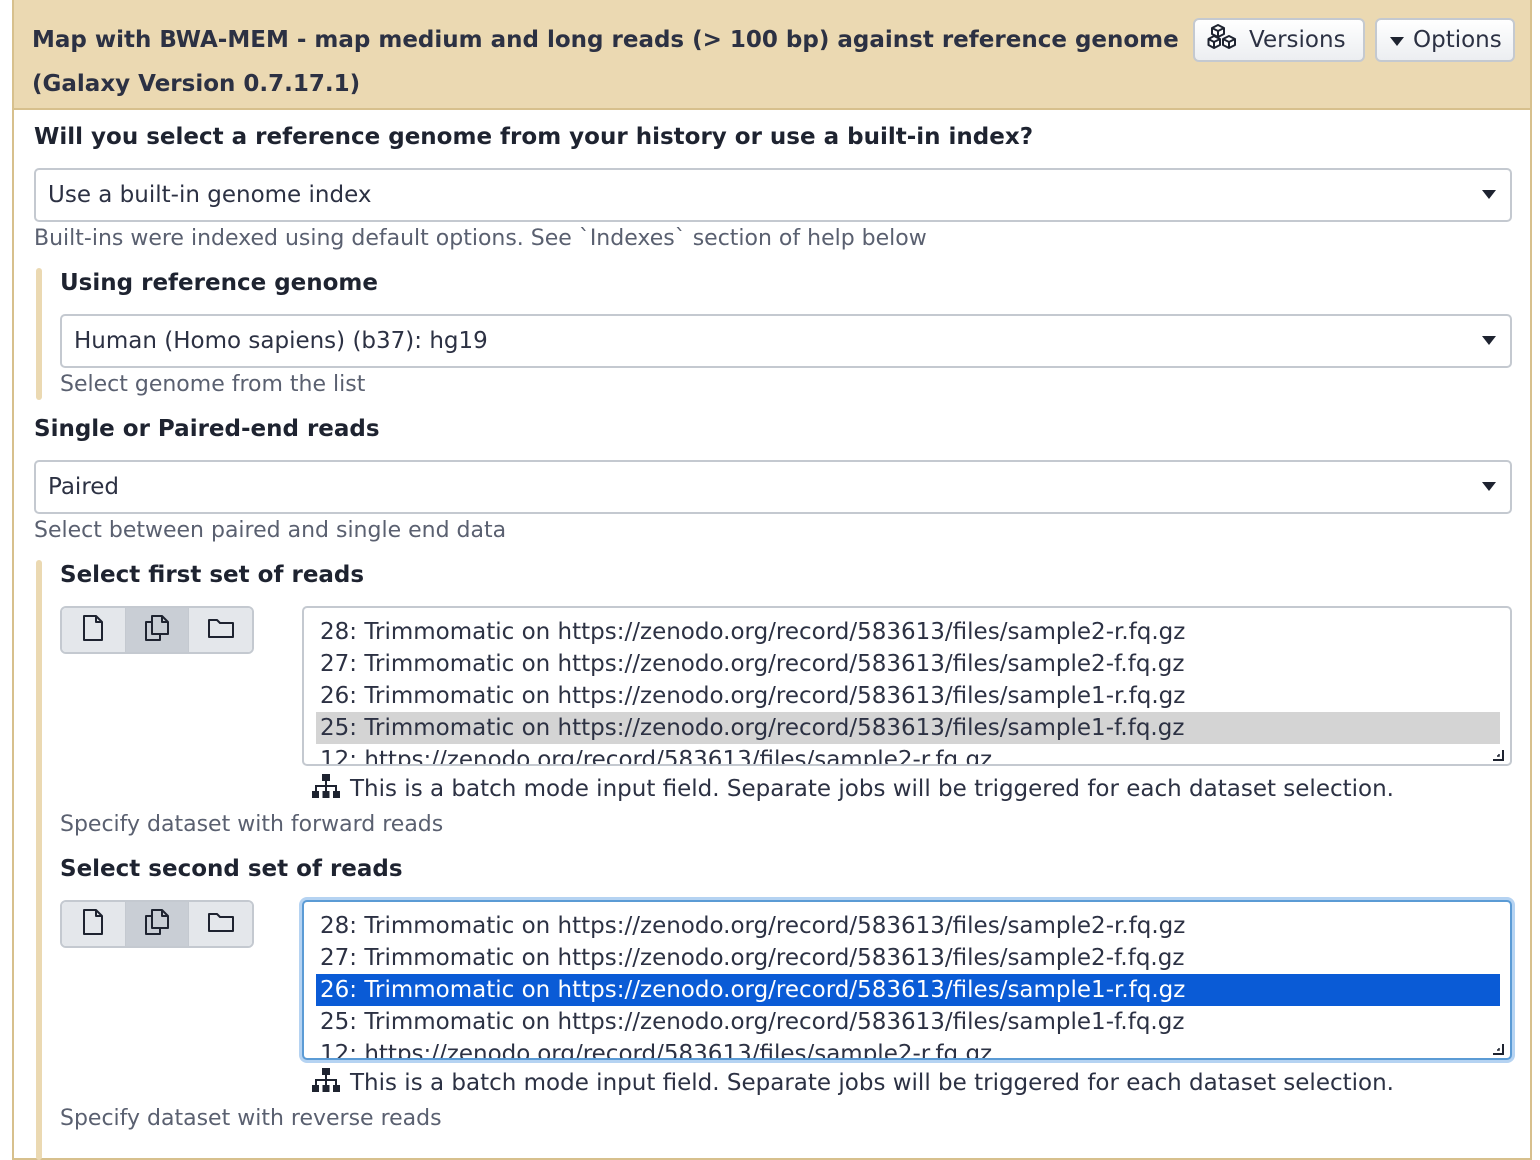  I want to click on options-label: Options, so click(1457, 40).